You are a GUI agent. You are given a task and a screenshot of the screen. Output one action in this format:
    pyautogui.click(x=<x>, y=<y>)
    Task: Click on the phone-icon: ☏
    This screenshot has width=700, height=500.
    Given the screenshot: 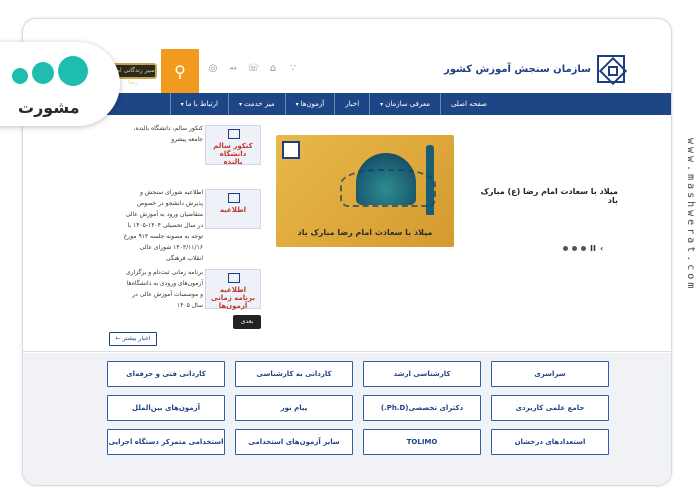 What is the action you would take?
    pyautogui.click(x=253, y=69)
    